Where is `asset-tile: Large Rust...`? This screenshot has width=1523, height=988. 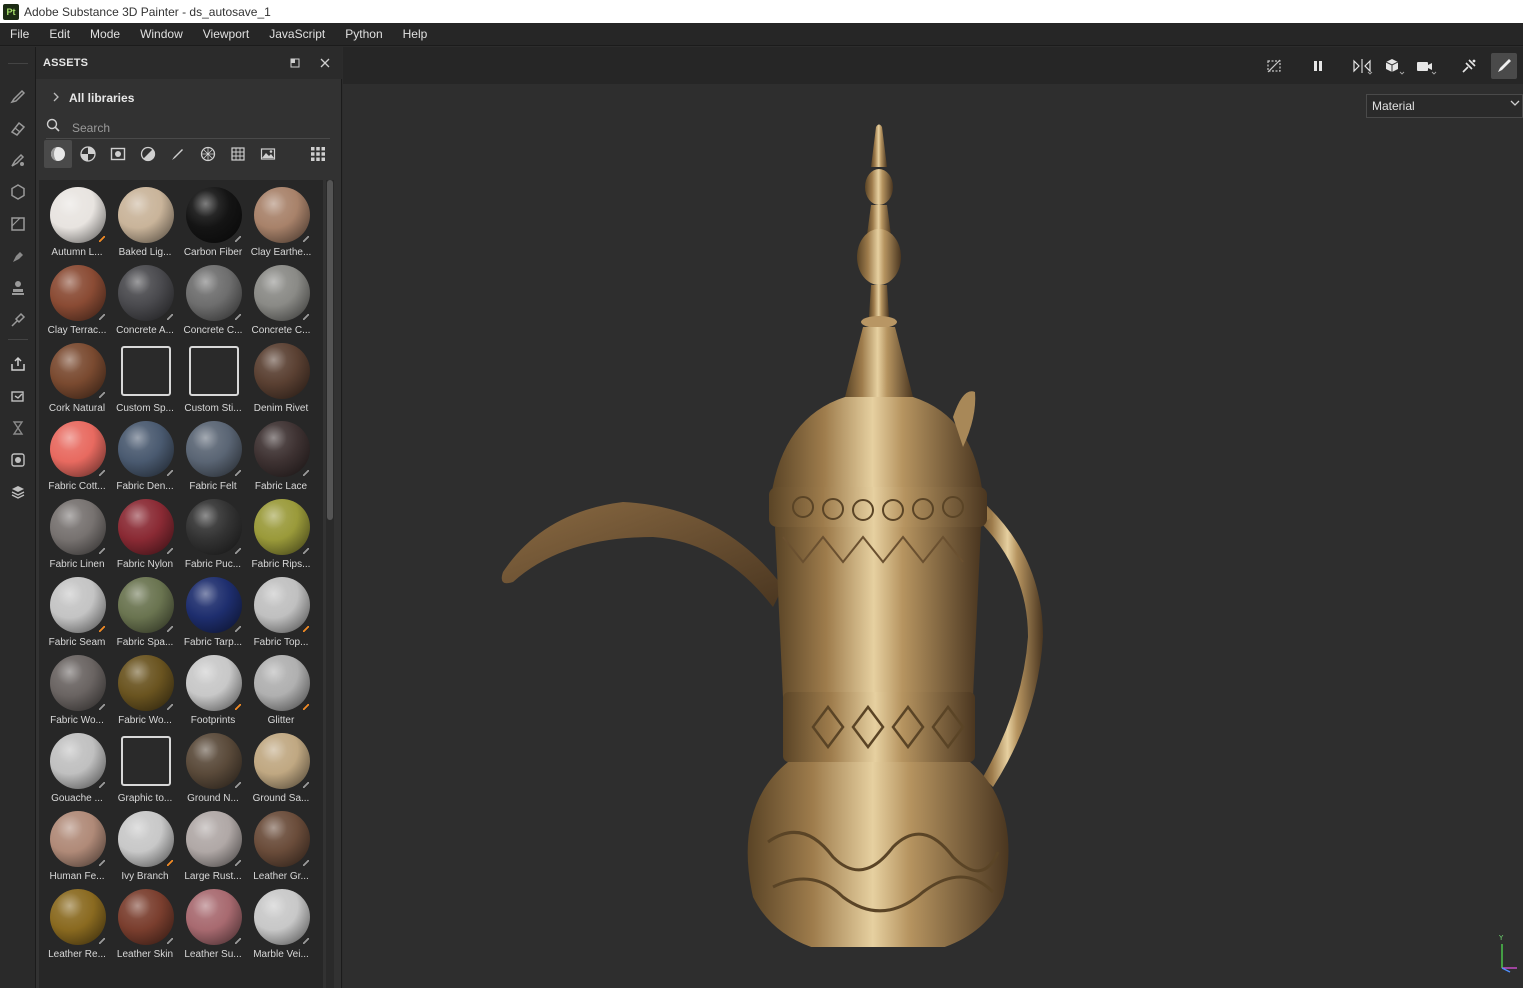 asset-tile: Large Rust... is located at coordinates (213, 845).